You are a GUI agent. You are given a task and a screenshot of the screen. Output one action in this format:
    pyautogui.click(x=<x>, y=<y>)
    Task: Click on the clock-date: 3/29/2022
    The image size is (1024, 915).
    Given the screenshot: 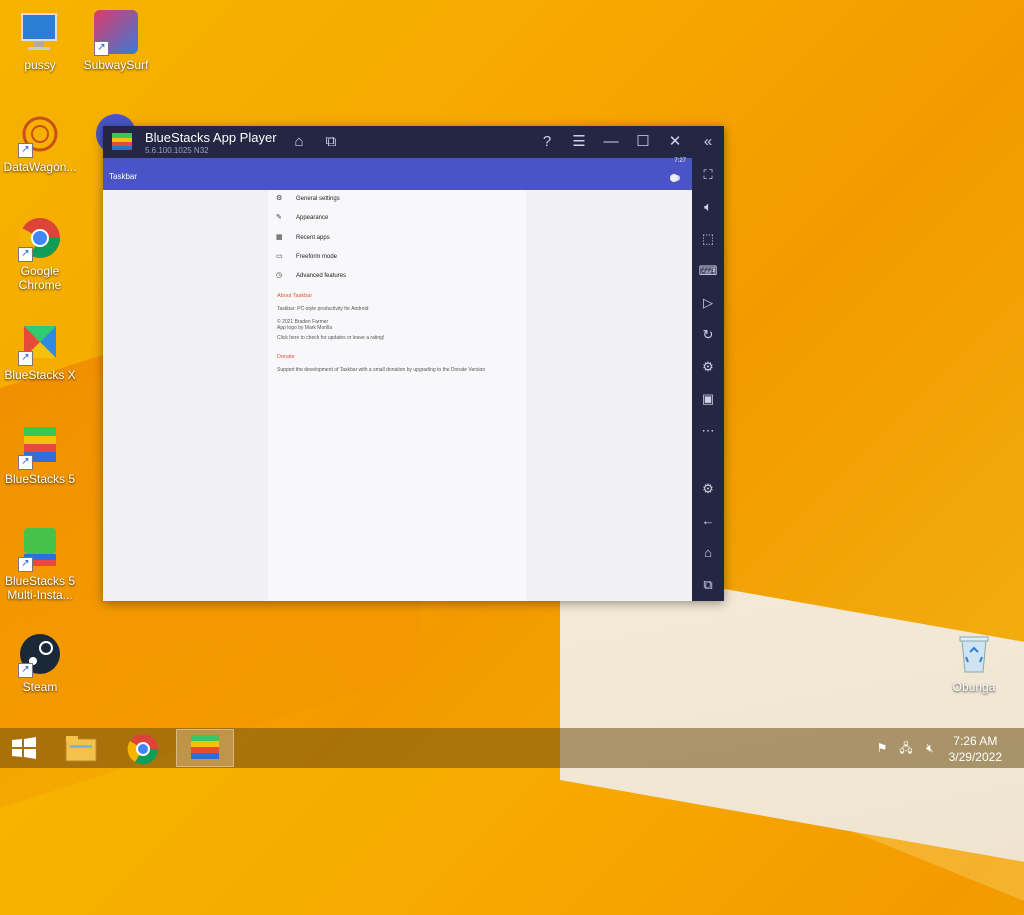 What is the action you would take?
    pyautogui.click(x=975, y=757)
    